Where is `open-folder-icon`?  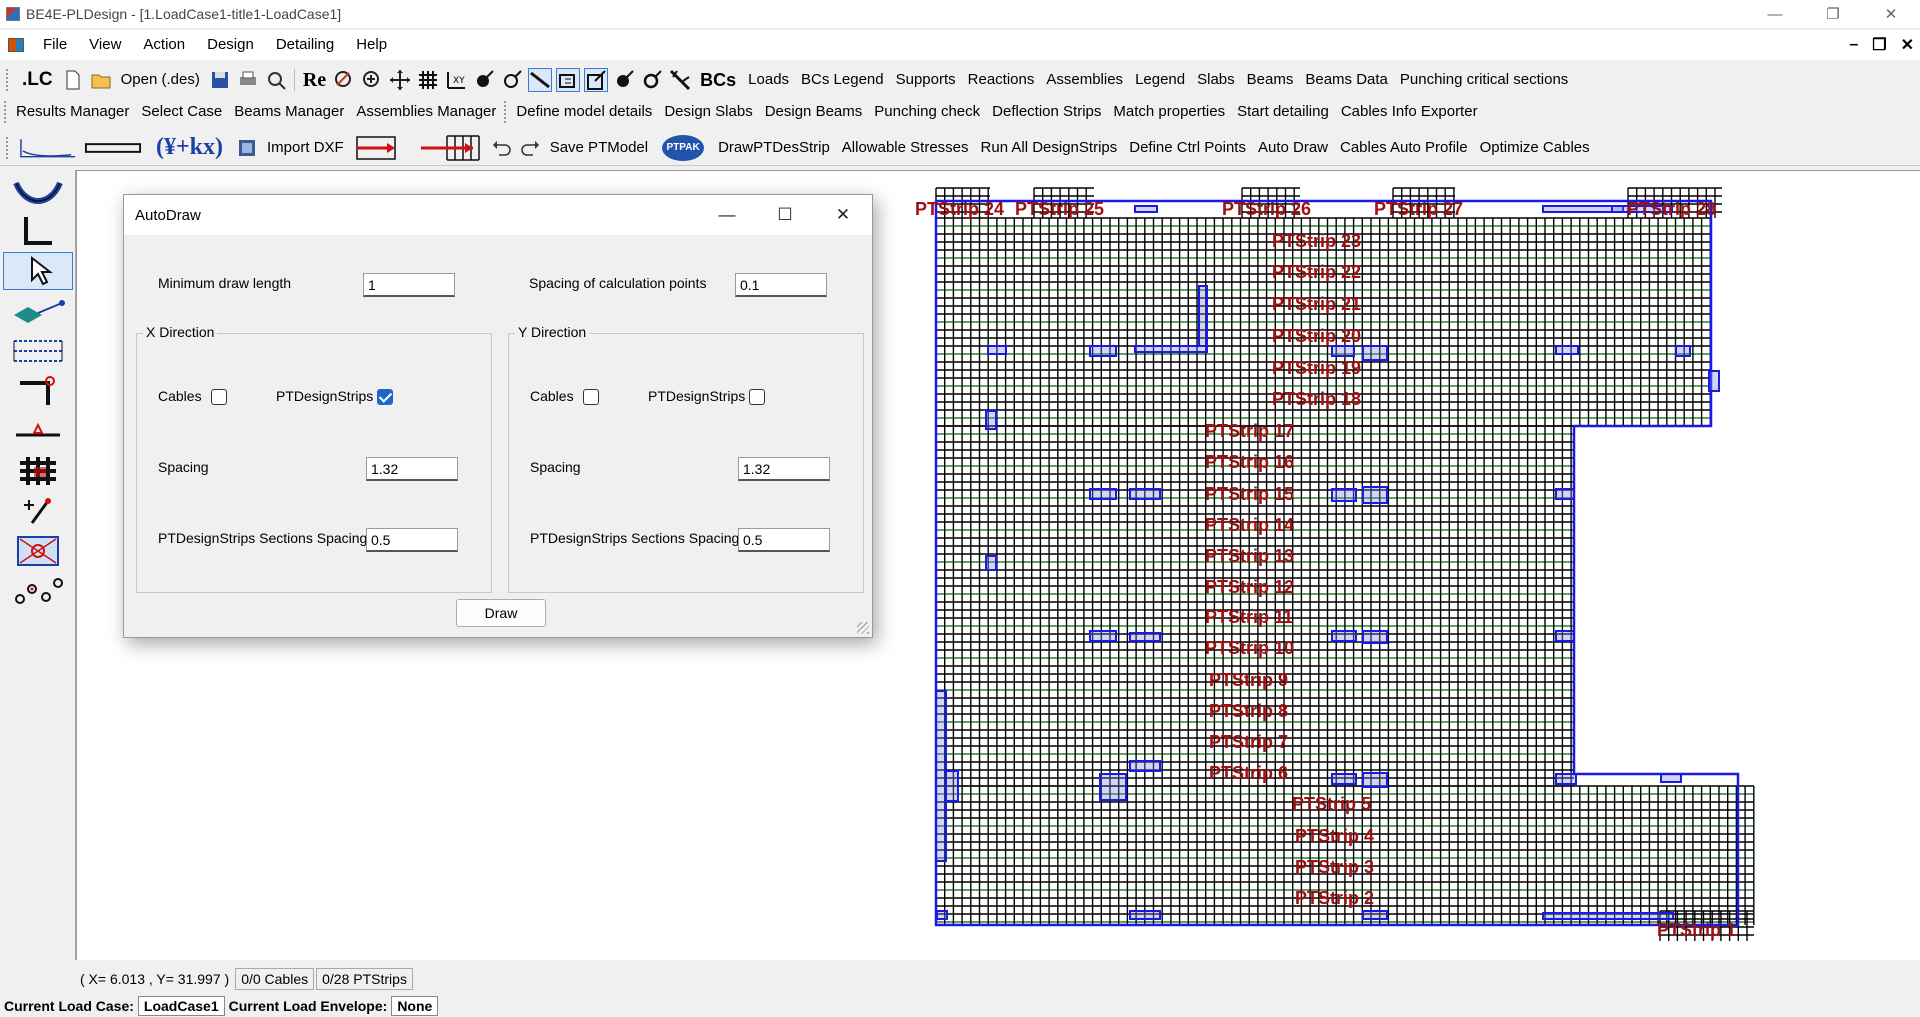 open-folder-icon is located at coordinates (101, 80).